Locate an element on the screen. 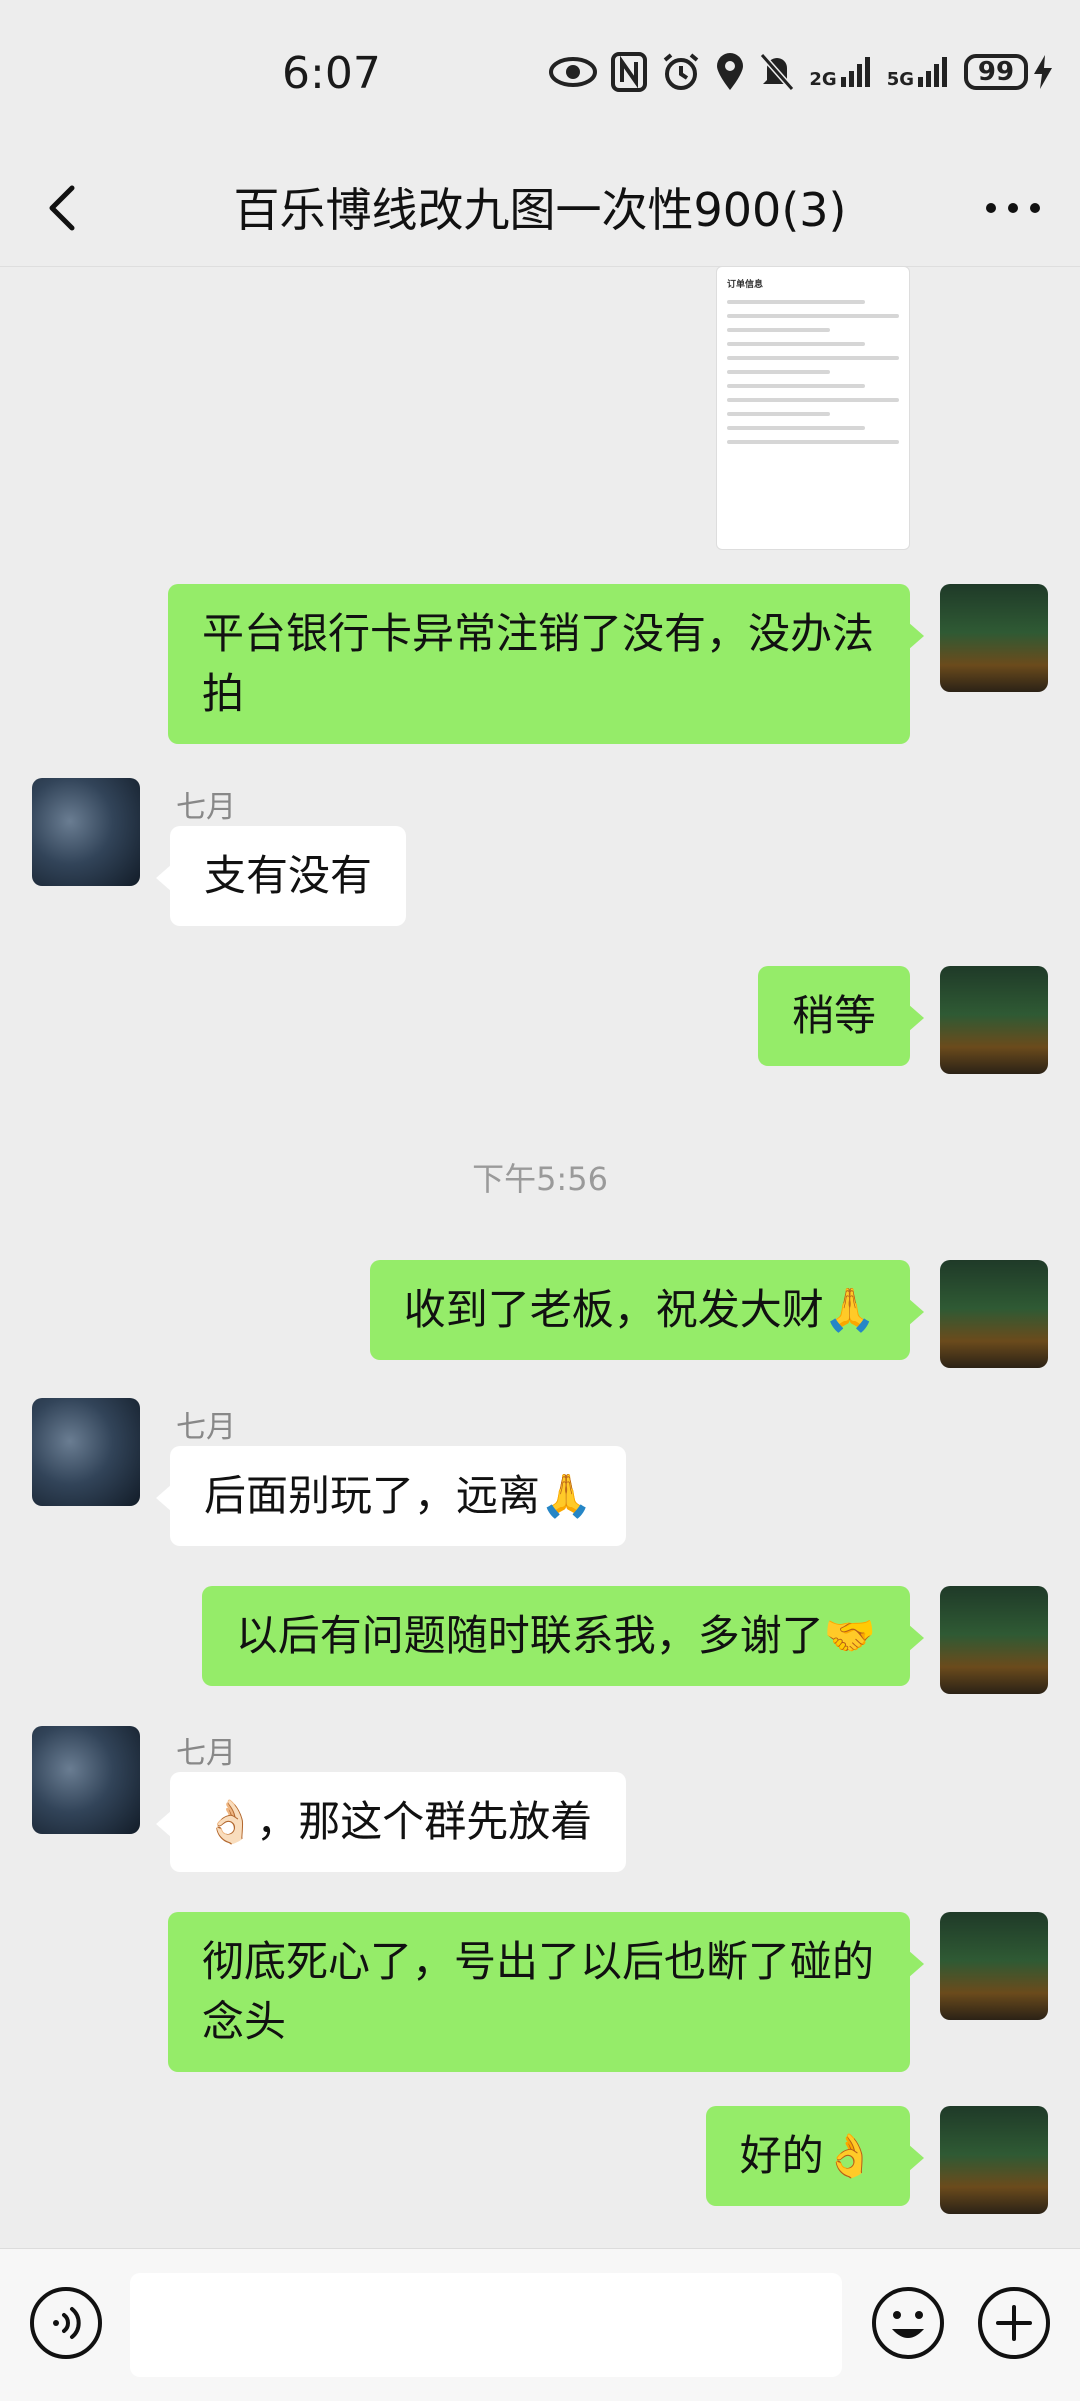 This screenshot has width=1080, height=2401. eye-icon is located at coordinates (573, 72).